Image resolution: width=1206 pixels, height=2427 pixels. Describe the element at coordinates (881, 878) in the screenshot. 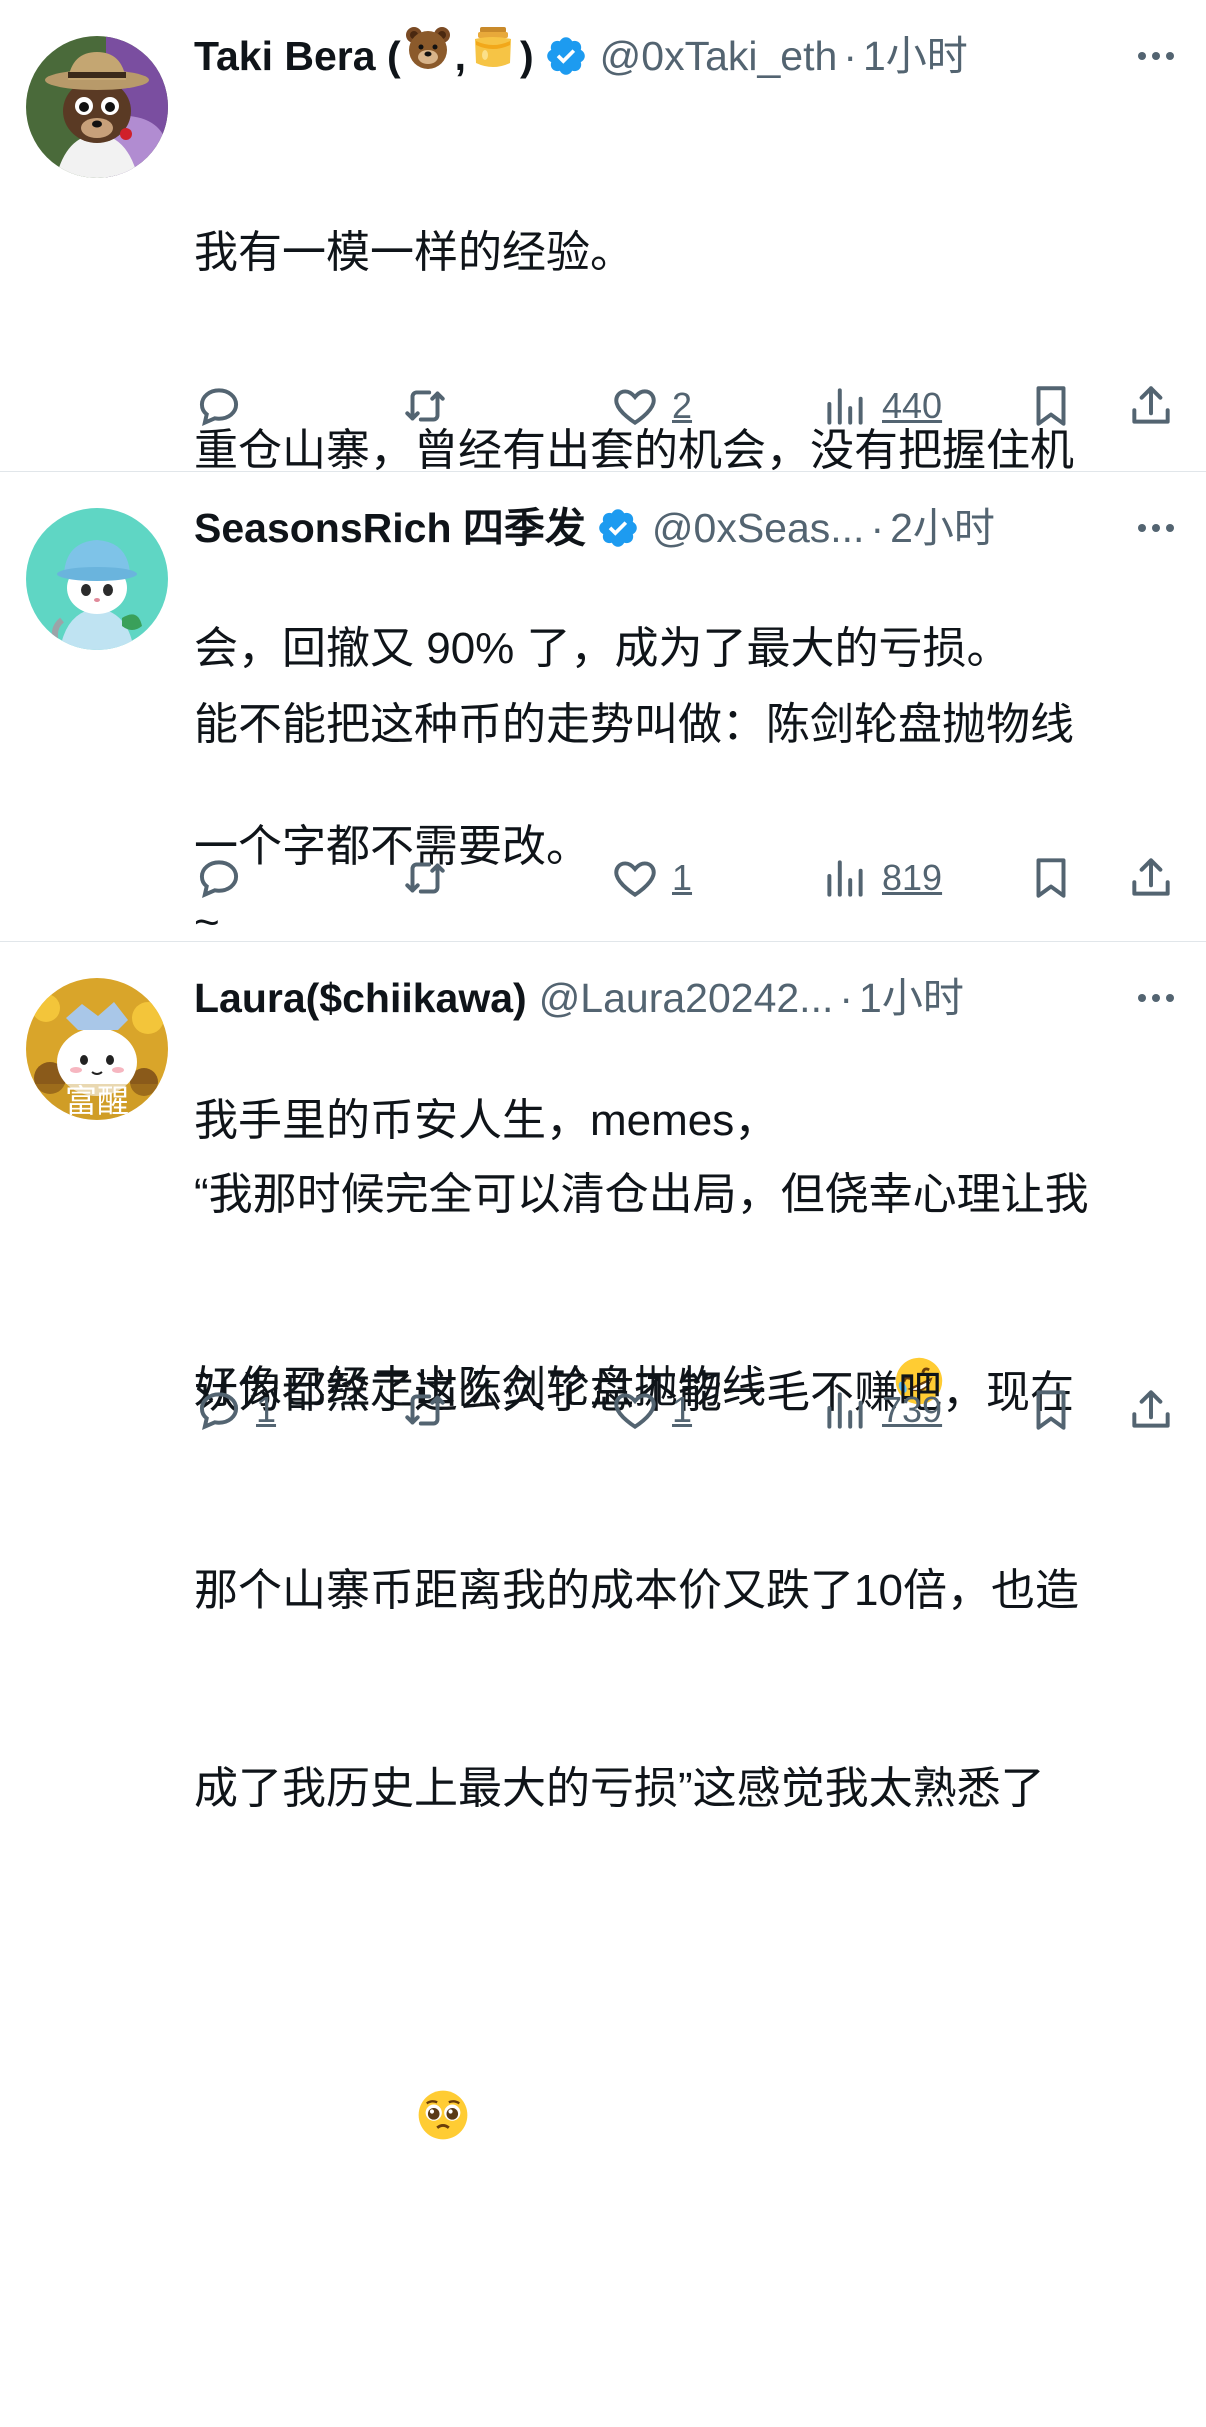

I see `views-button: 819` at that location.